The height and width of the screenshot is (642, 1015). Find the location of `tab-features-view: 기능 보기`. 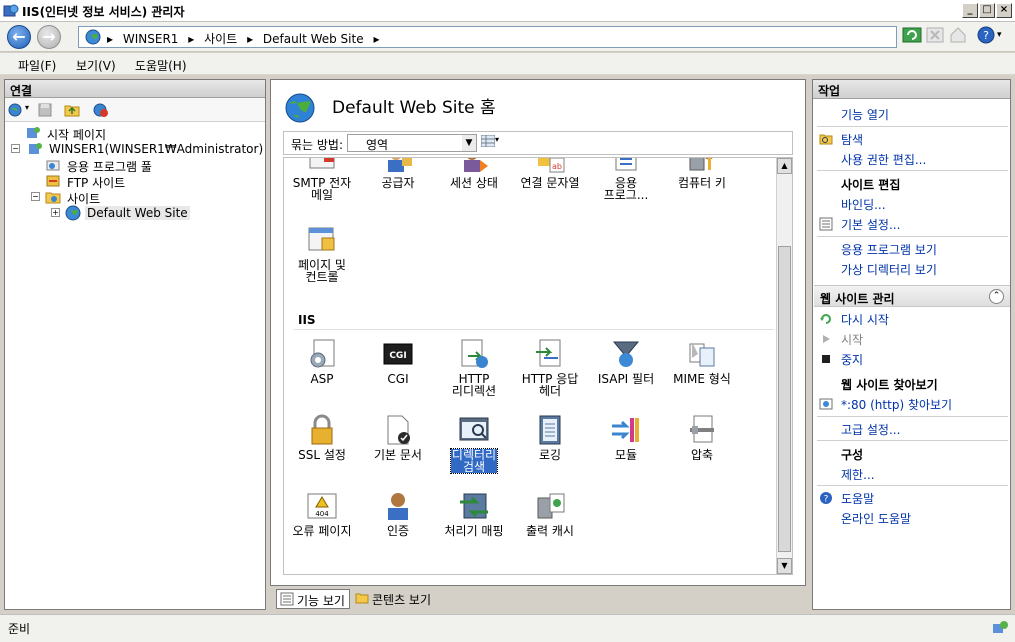

tab-features-view: 기능 보기 is located at coordinates (313, 599).